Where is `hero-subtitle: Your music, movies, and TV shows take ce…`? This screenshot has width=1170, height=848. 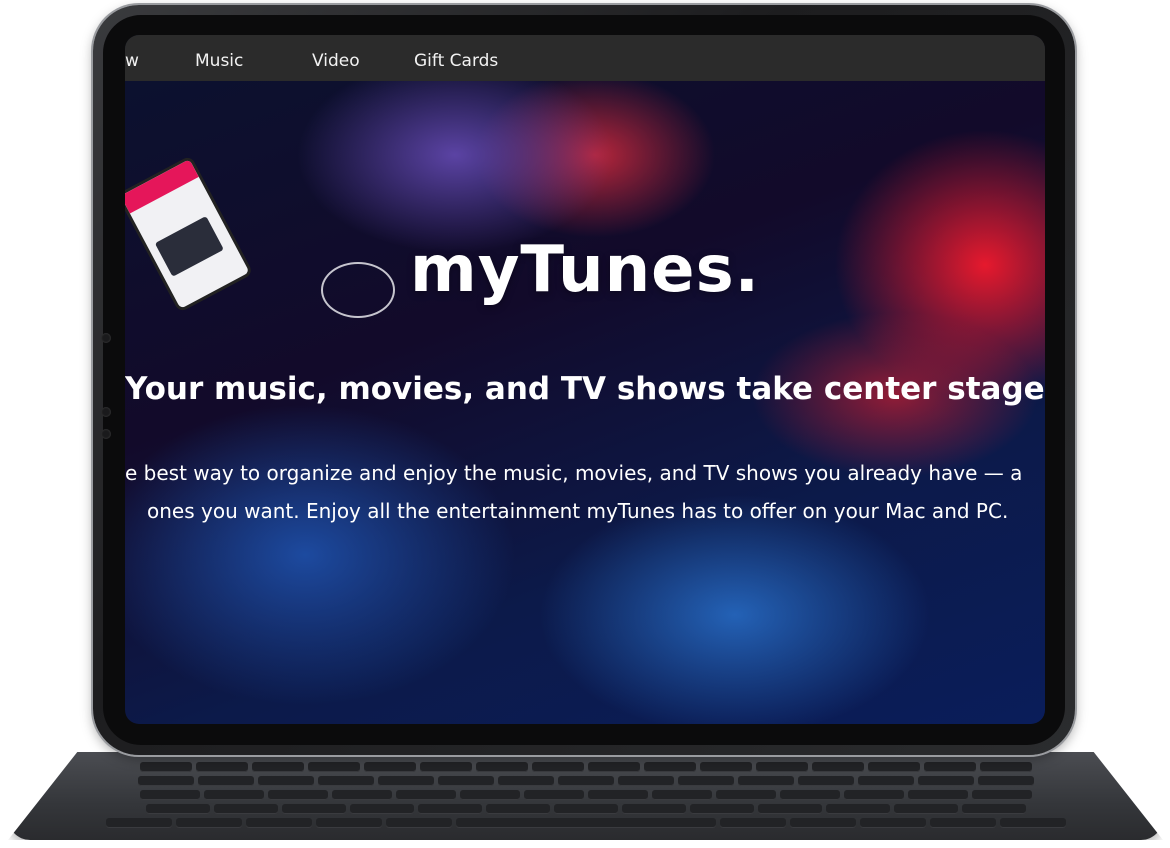 hero-subtitle: Your music, movies, and TV shows take ce… is located at coordinates (585, 389).